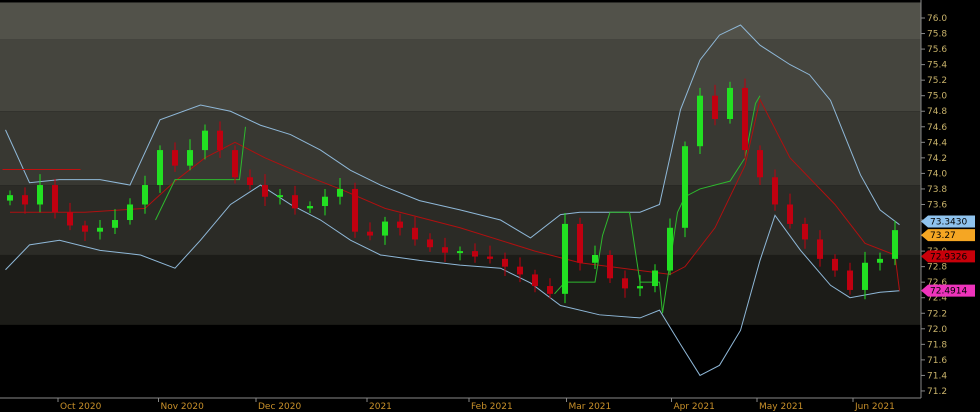 The image size is (980, 412). Describe the element at coordinates (948, 222) in the screenshot. I see `price-tag-label: 73.3430` at that location.